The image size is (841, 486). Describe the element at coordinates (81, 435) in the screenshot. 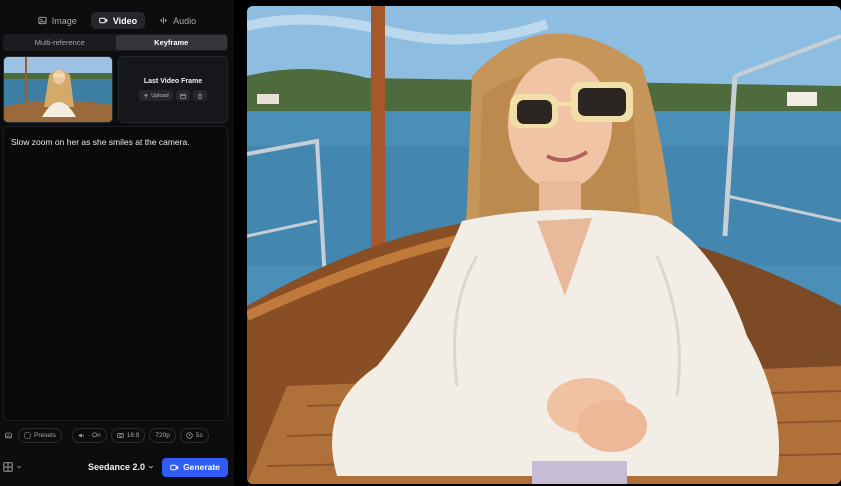

I see `speaker-icon` at that location.